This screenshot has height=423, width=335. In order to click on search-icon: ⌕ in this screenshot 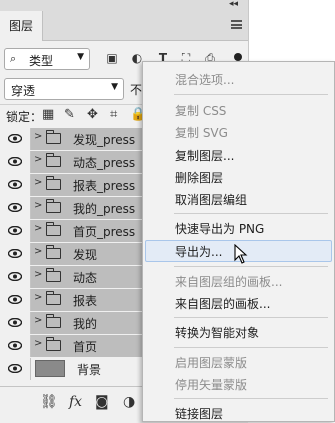, I will do `click(13, 58)`.